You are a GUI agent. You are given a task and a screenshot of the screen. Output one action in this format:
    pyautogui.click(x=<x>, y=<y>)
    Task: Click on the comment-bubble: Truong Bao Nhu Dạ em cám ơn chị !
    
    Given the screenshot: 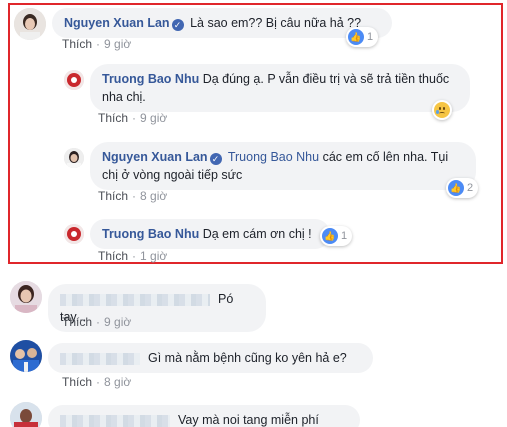 What is the action you would take?
    pyautogui.click(x=210, y=234)
    